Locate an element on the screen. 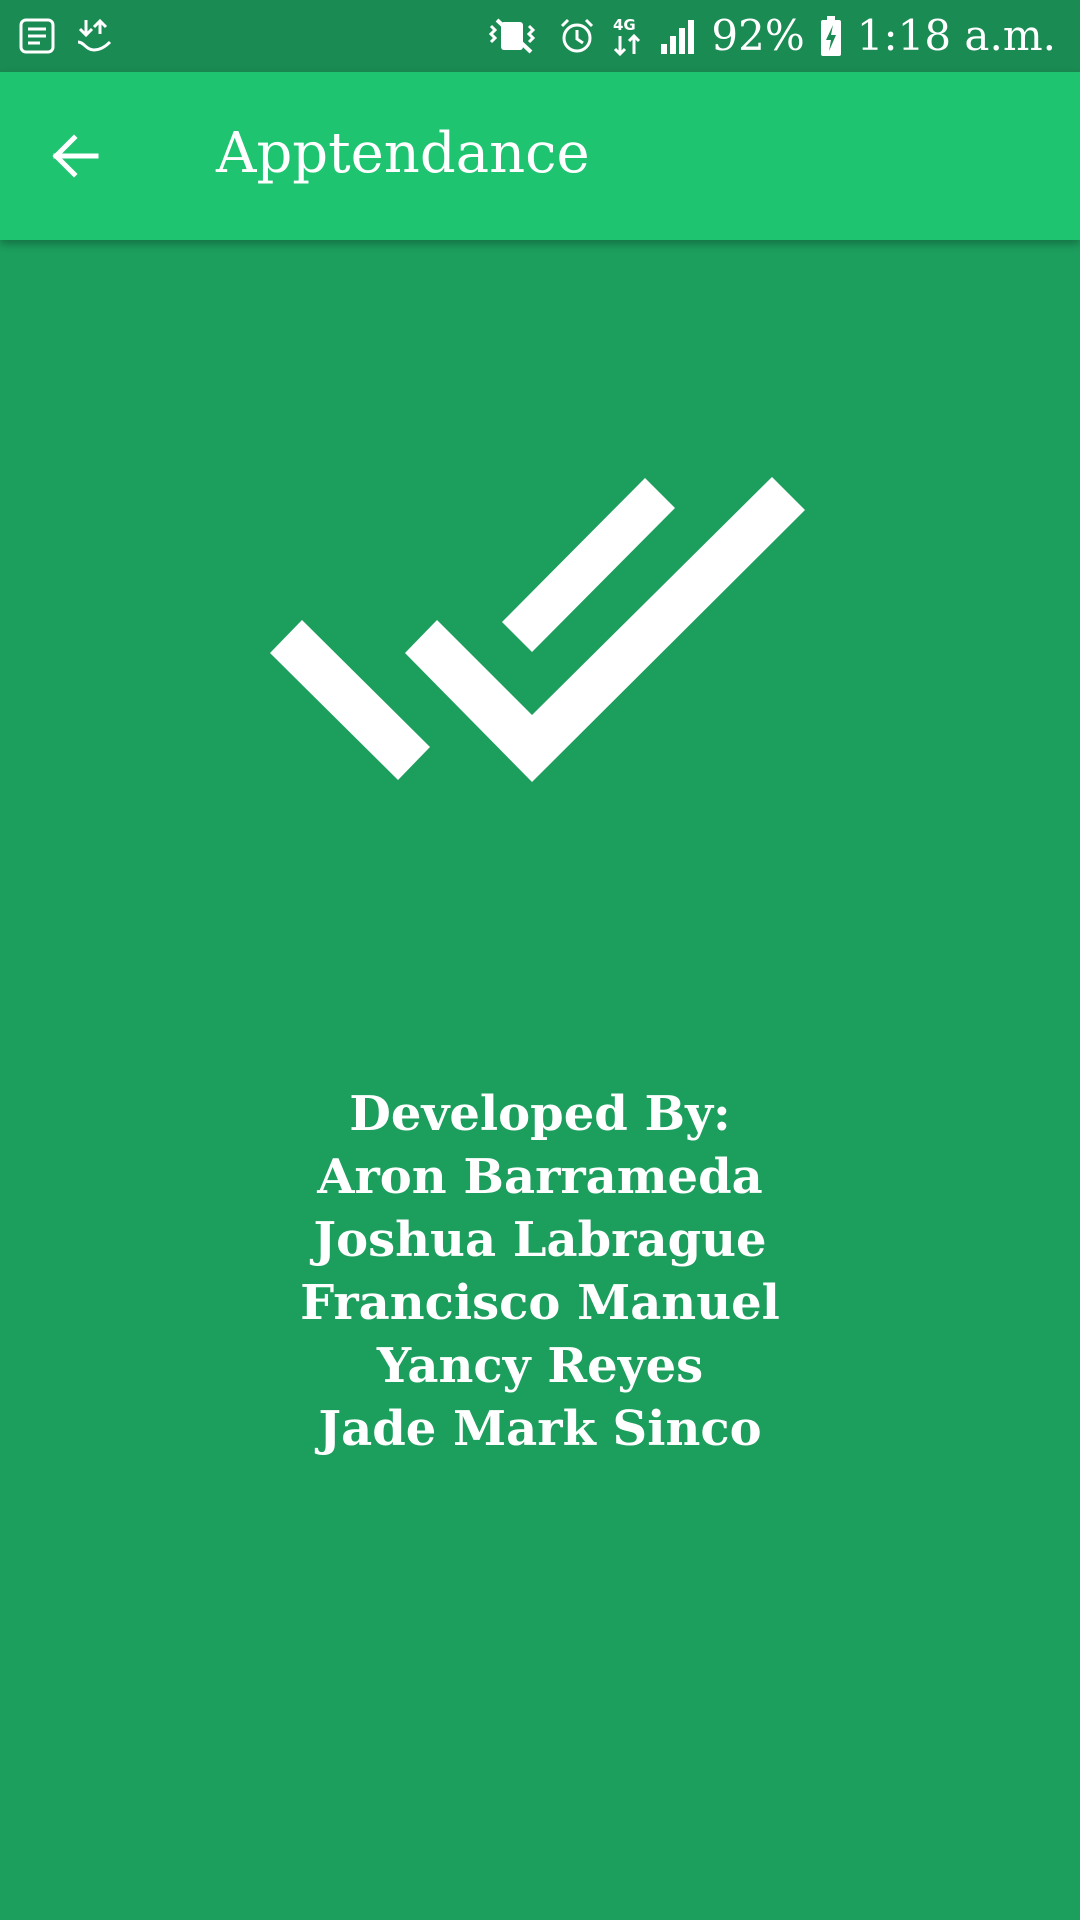  credits-heading: Developed By: is located at coordinates (540, 1114).